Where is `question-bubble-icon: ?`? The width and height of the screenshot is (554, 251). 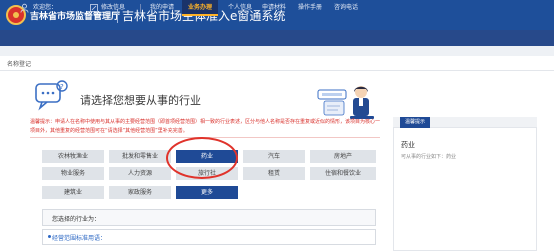
question-bubble-icon: ? is located at coordinates (51, 95).